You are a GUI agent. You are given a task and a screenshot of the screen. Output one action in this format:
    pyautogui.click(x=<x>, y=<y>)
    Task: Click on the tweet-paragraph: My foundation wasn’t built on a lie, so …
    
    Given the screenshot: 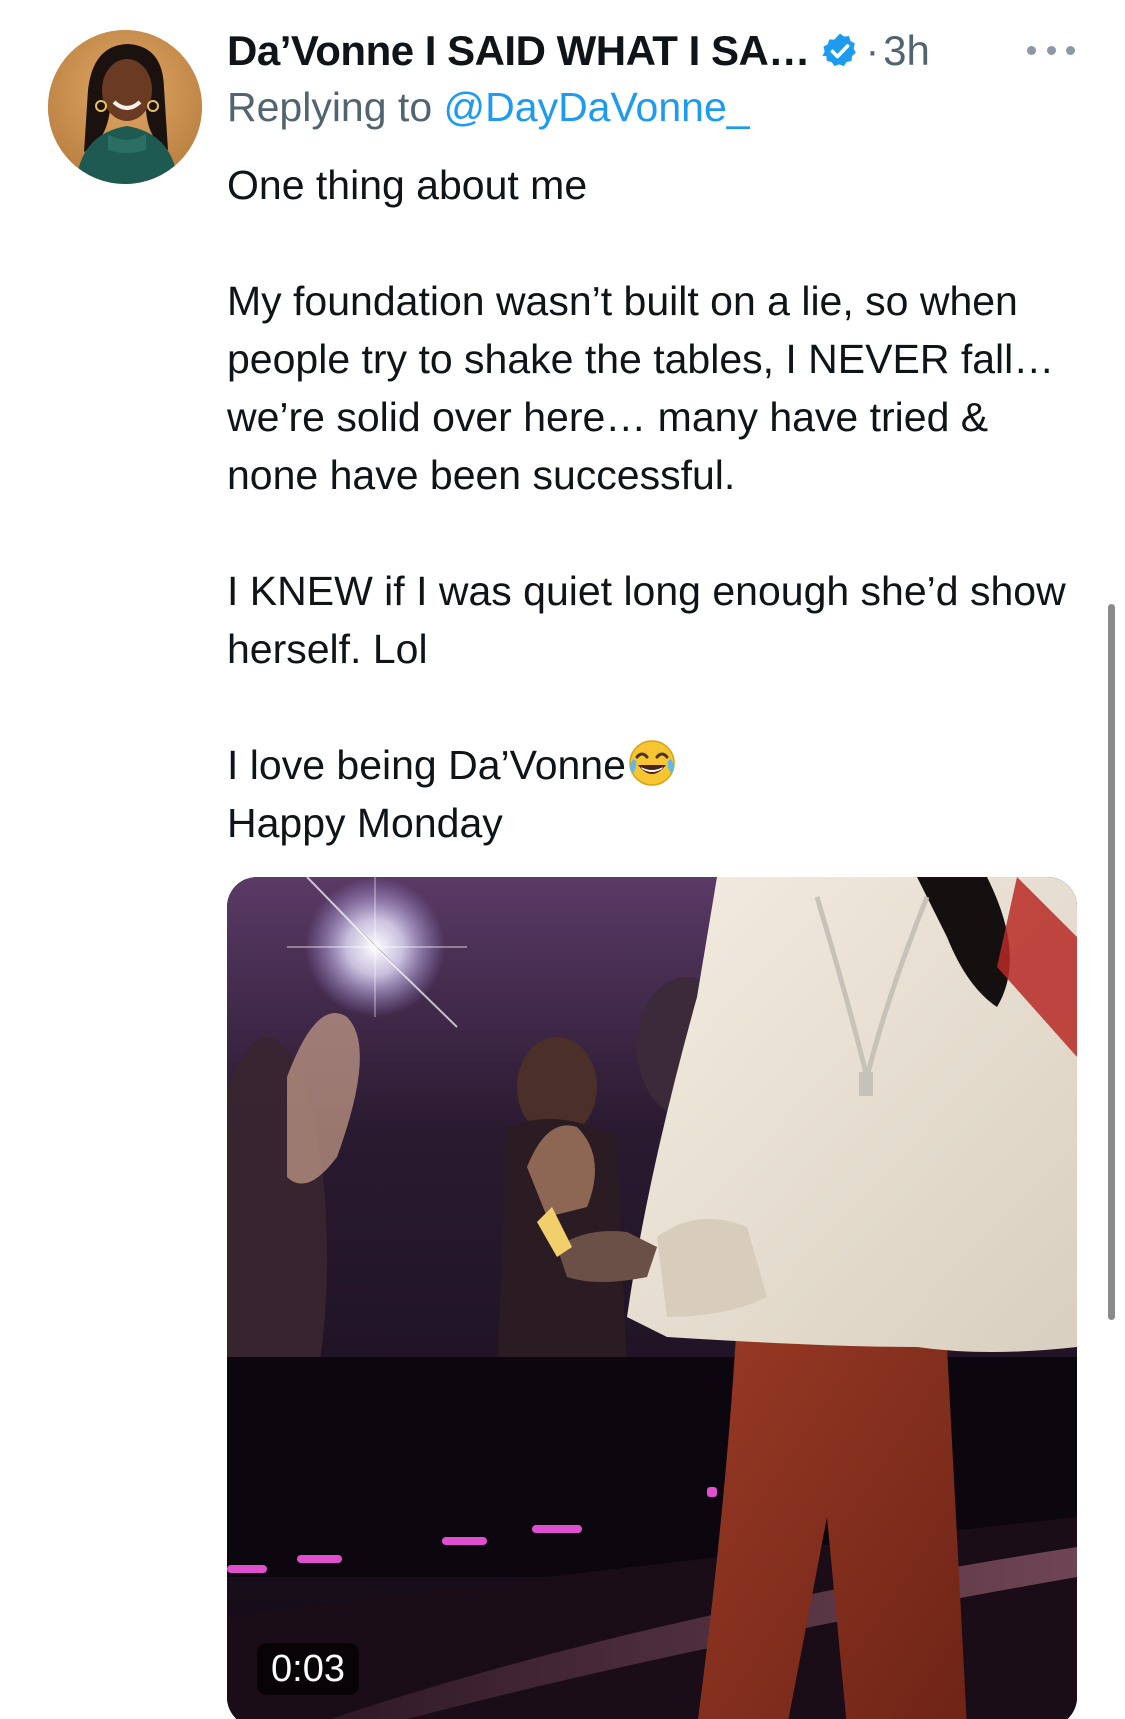 What is the action you would take?
    pyautogui.click(x=641, y=388)
    